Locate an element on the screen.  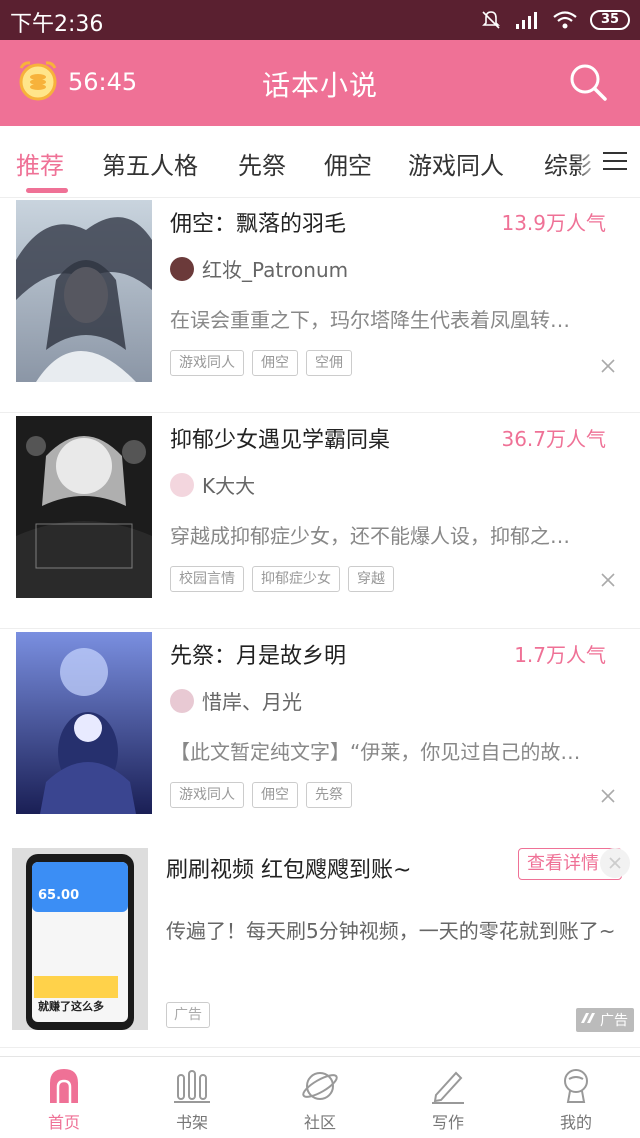
author-name: 惜岸、月光 is located at coordinates (252, 702).